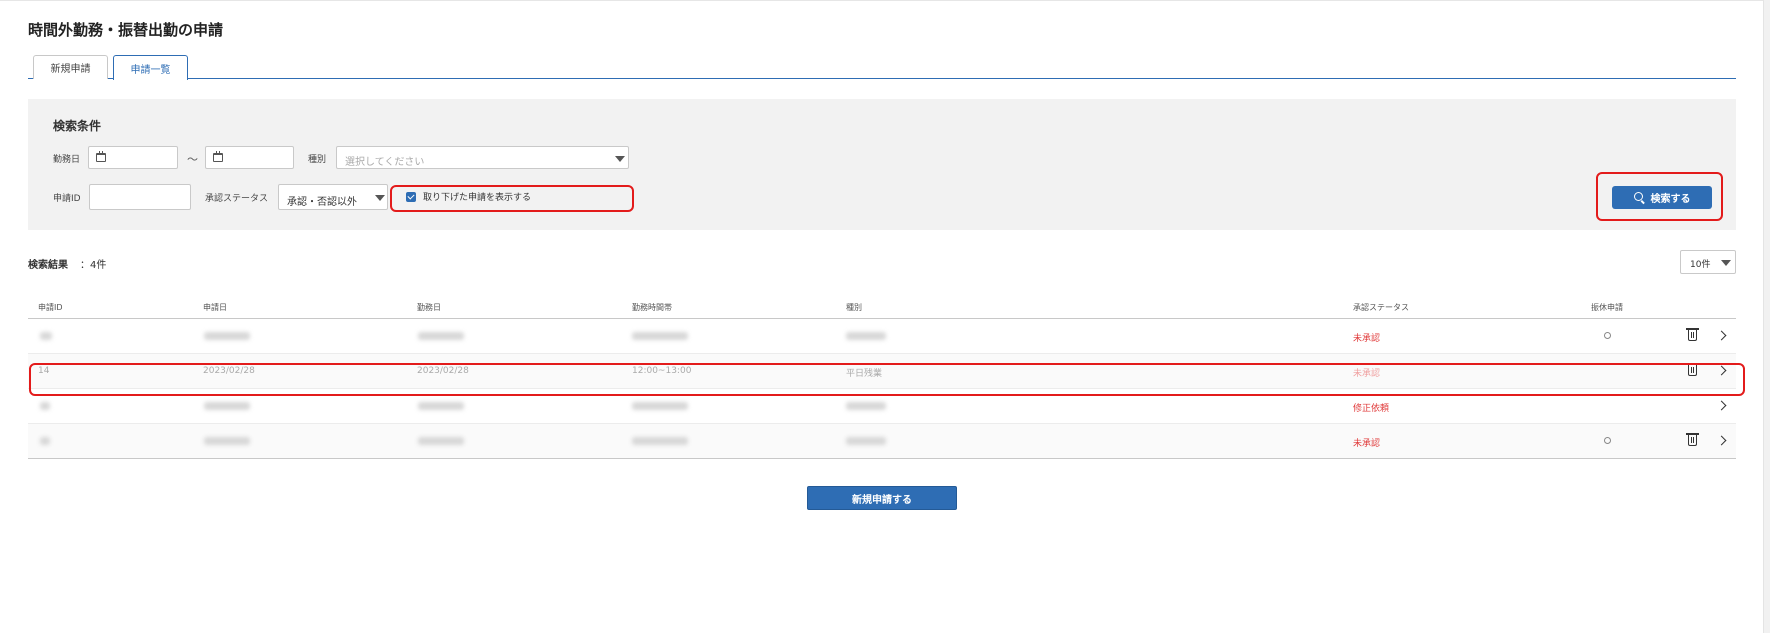  What do you see at coordinates (229, 371) in the screenshot?
I see `apply-date-cell: 2023/02/28` at bounding box center [229, 371].